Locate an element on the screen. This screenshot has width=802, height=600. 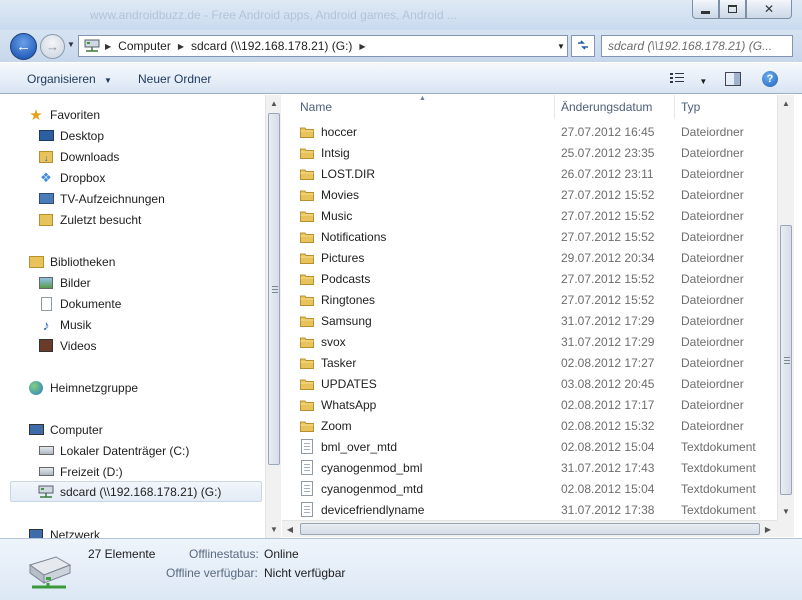
sidebar-item-drive-g: sdcard (\\192.168.178.21) (G:) is located at coordinates (136, 491).